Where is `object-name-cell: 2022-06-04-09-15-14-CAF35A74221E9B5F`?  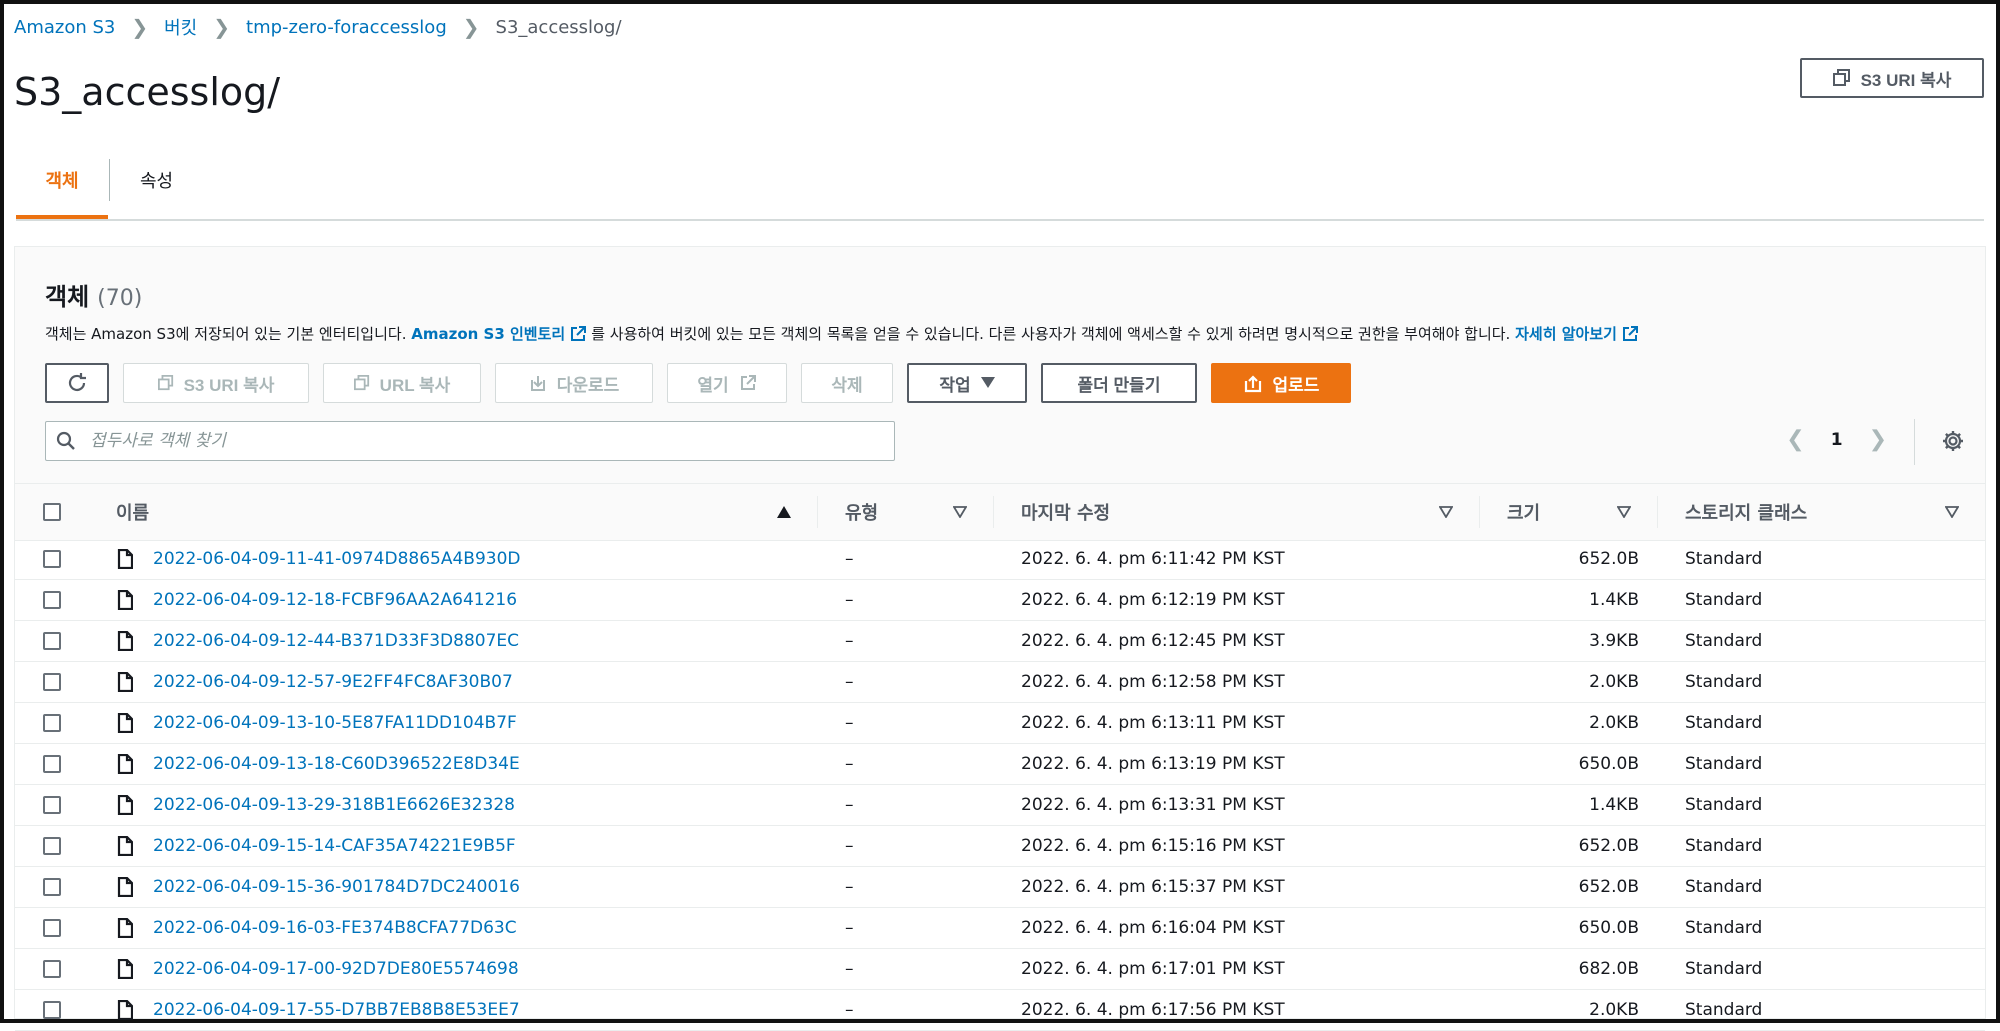 object-name-cell: 2022-06-04-09-15-14-CAF35A74221E9B5F is located at coordinates (334, 846).